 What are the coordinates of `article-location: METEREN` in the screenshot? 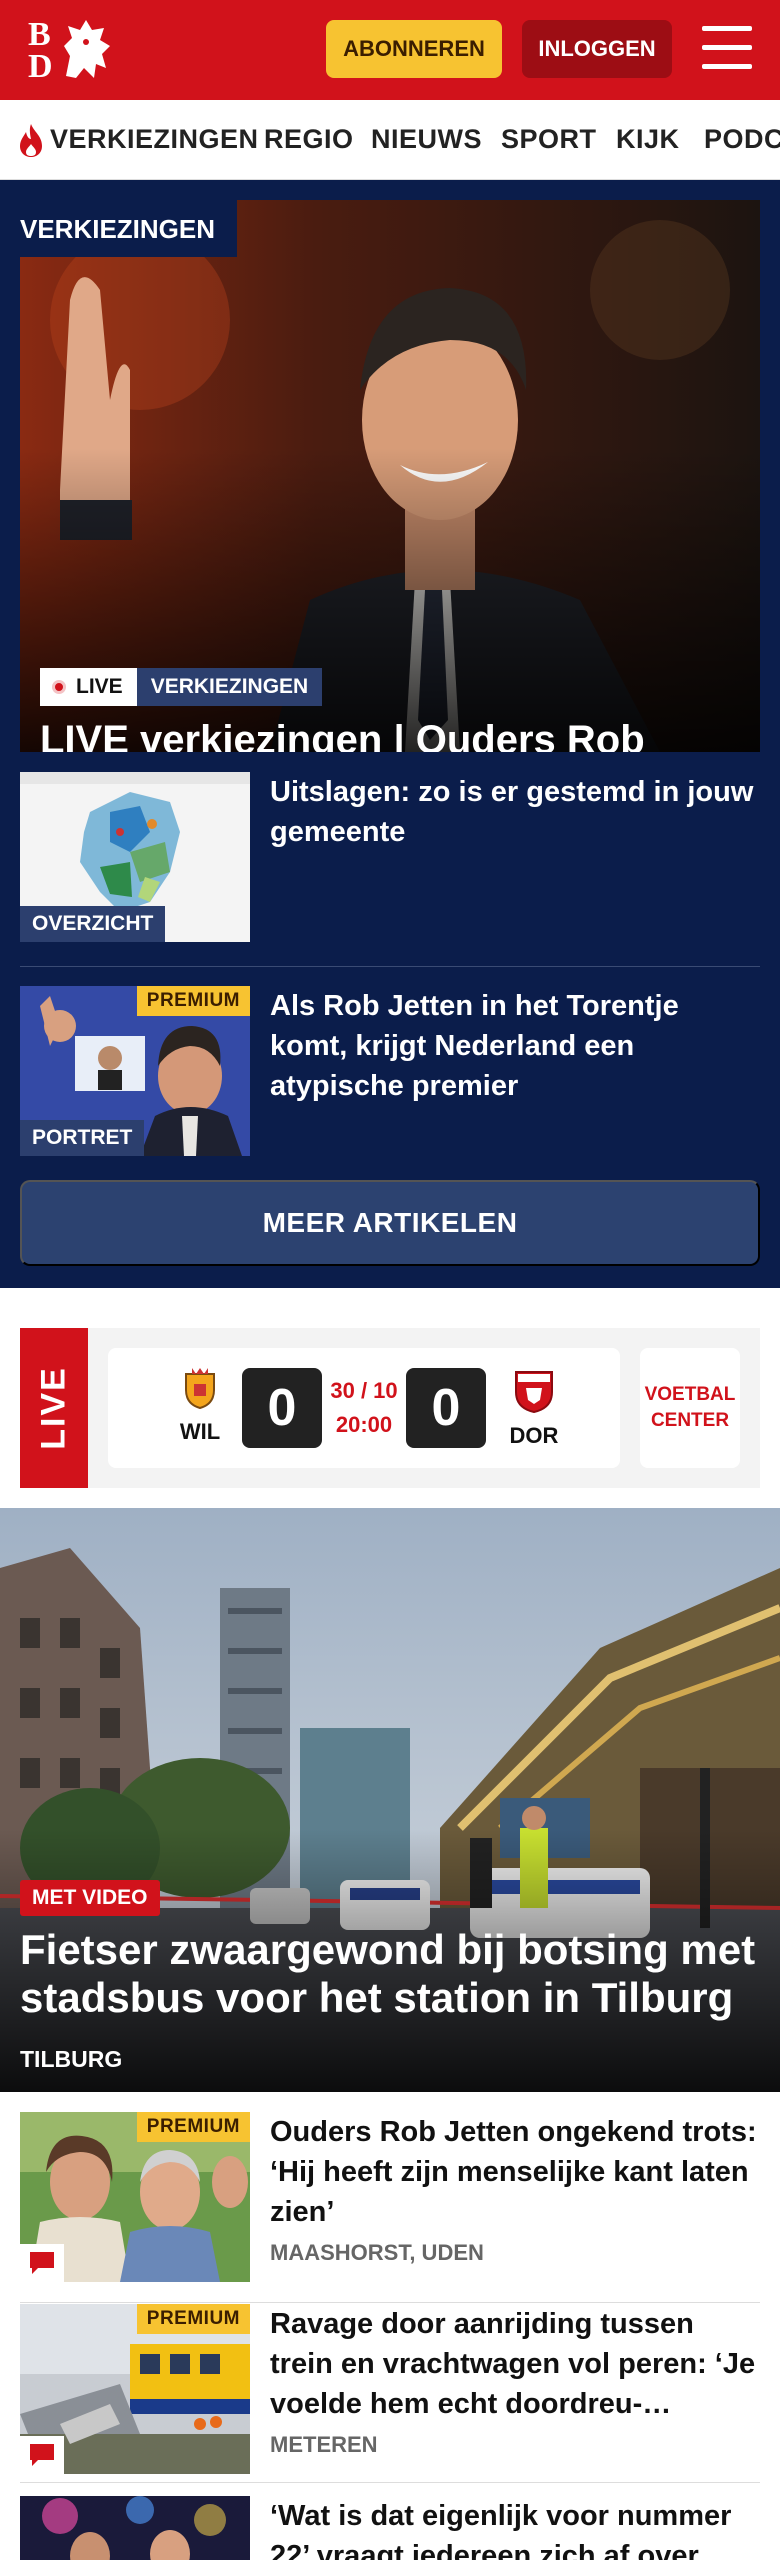 It's located at (324, 2444).